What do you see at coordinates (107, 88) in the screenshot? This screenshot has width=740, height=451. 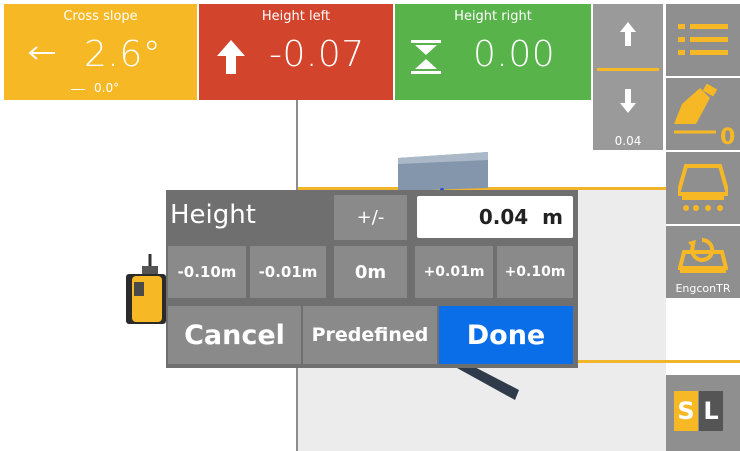 I see `cross-slope-sub: 0.0°` at bounding box center [107, 88].